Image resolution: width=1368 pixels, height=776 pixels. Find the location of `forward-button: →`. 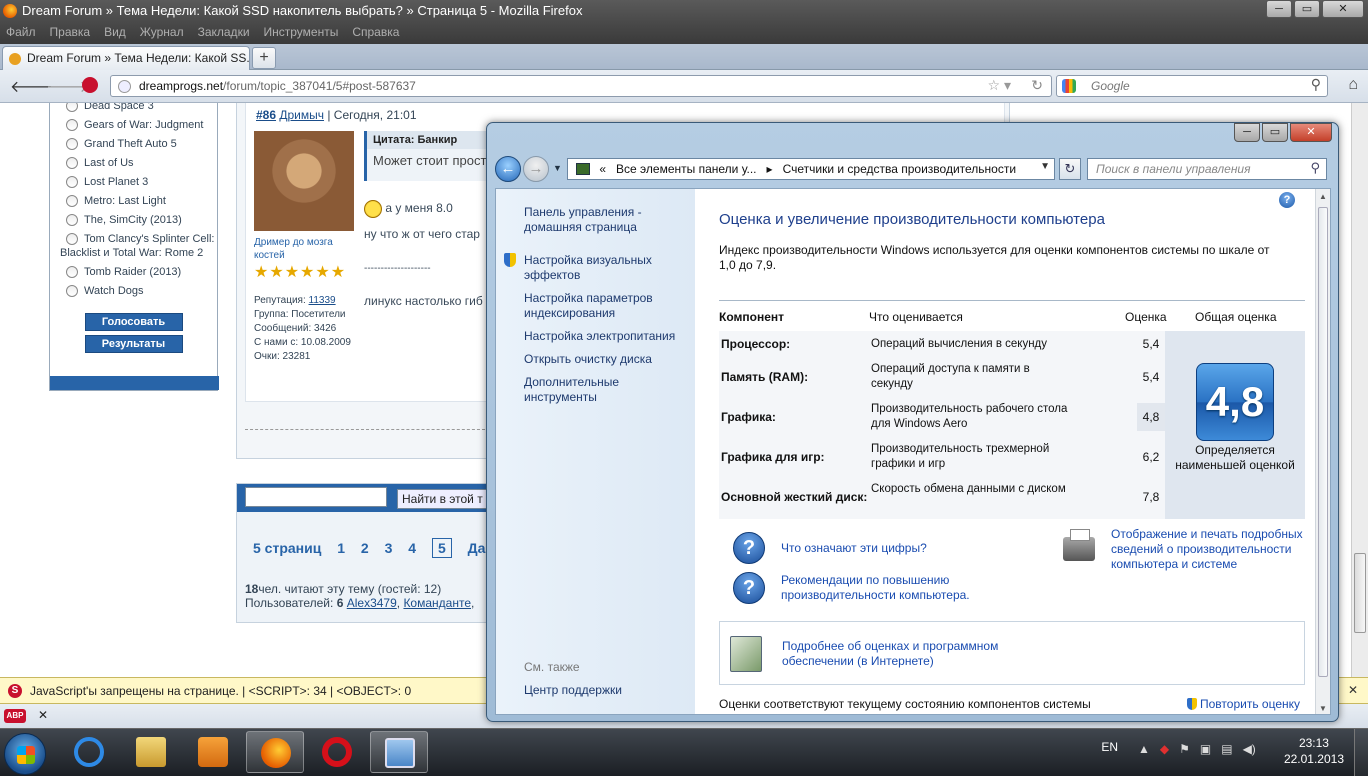

forward-button: → is located at coordinates (536, 169).